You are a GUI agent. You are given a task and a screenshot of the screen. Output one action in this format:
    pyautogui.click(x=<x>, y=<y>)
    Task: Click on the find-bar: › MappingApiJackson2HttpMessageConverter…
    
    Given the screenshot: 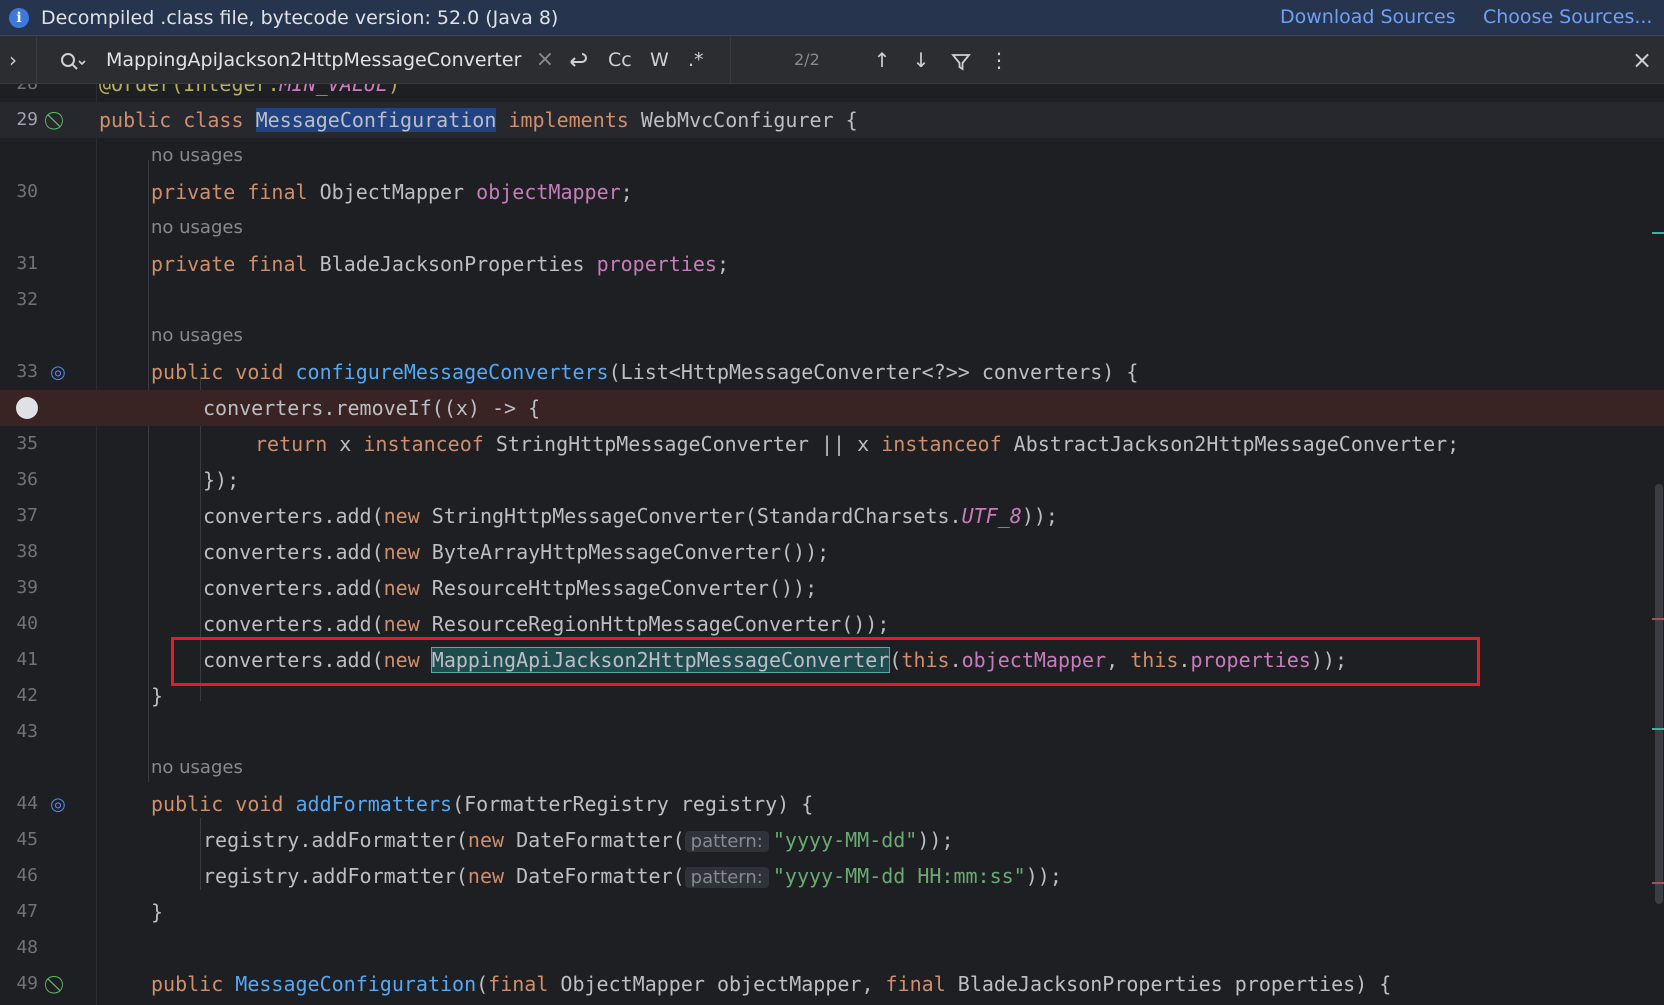 What is the action you would take?
    pyautogui.click(x=832, y=60)
    